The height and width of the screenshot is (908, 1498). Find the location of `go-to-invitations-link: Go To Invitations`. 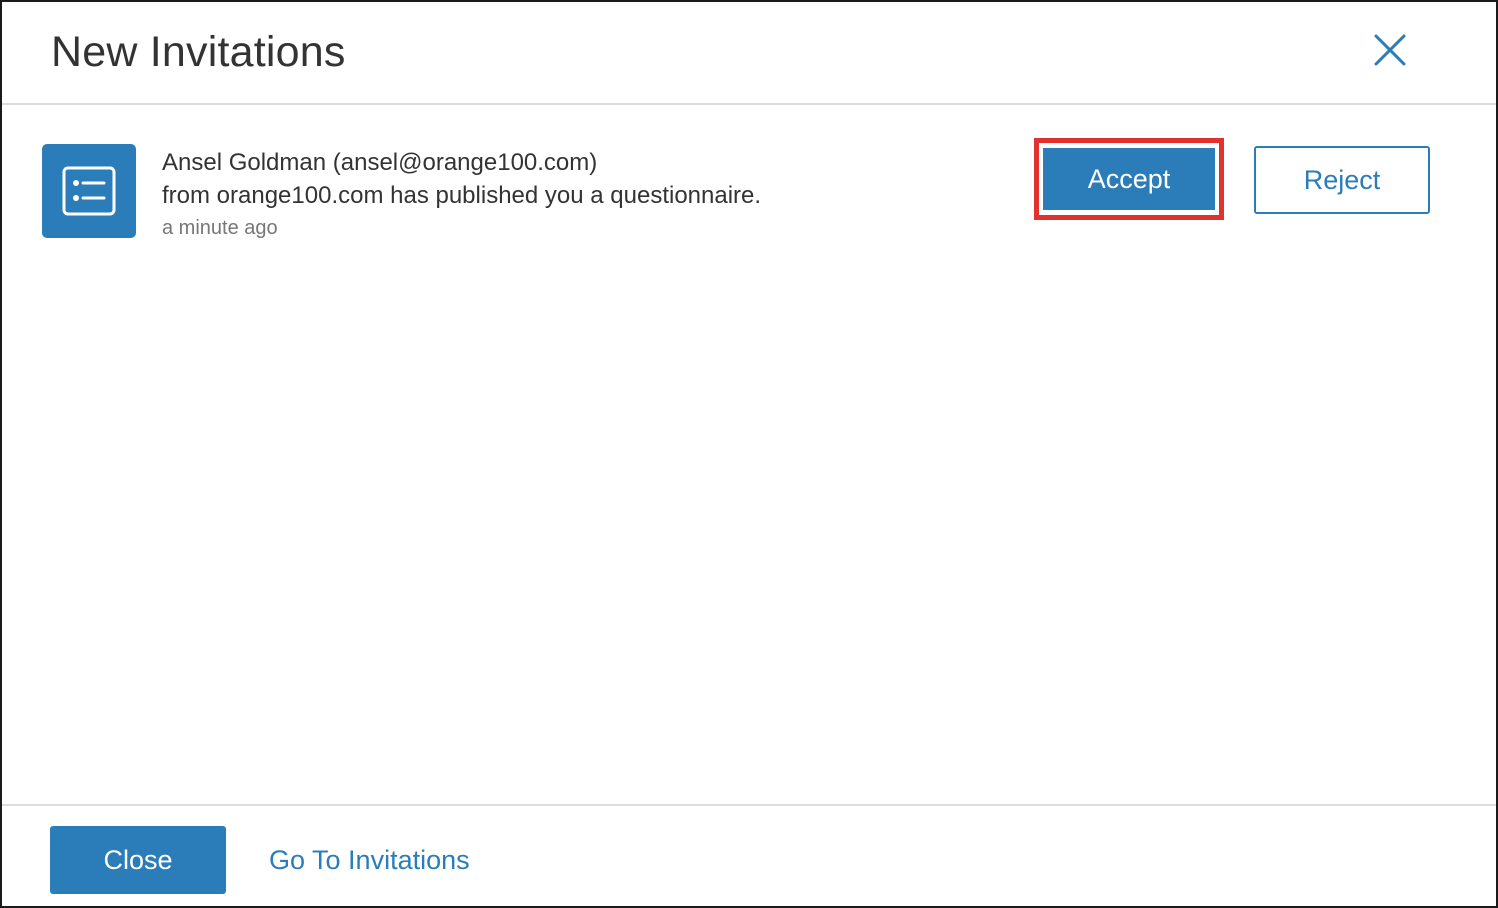

go-to-invitations-link: Go To Invitations is located at coordinates (369, 860).